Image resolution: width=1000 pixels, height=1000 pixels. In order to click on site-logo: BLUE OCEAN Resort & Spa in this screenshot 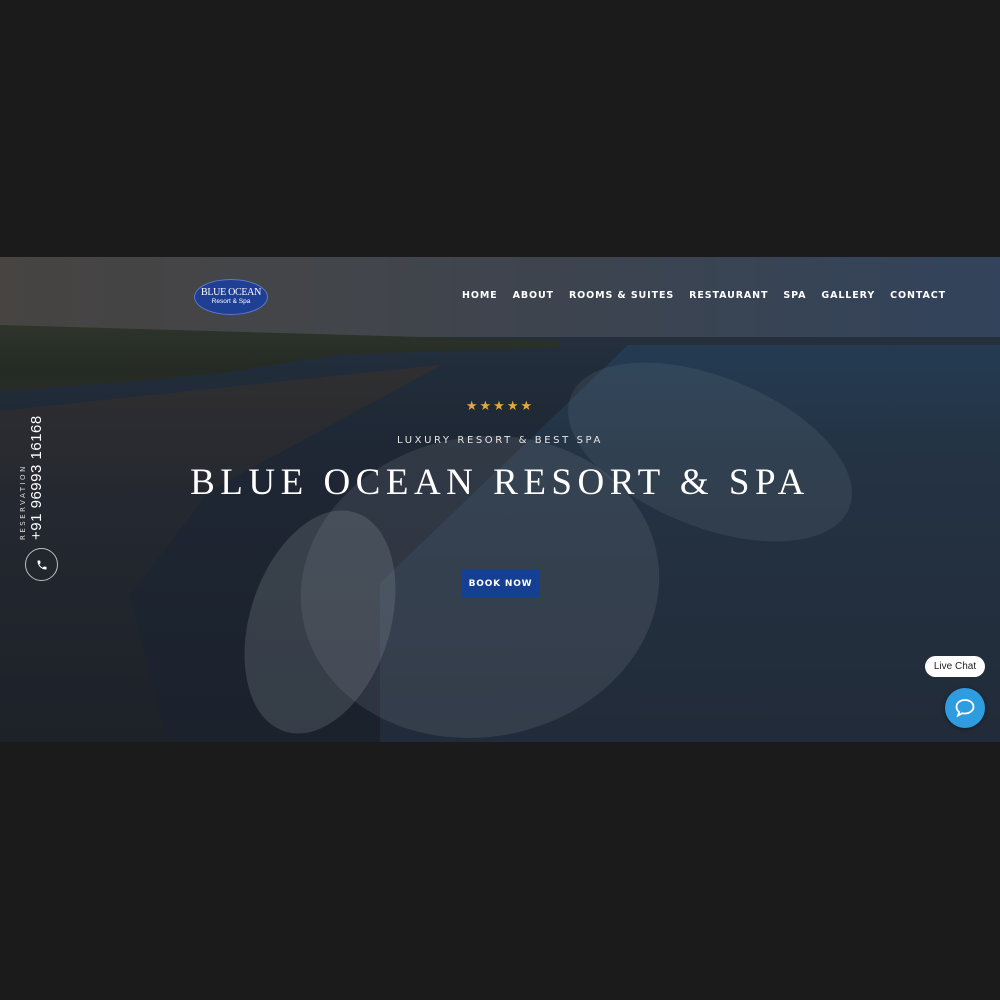, I will do `click(231, 297)`.